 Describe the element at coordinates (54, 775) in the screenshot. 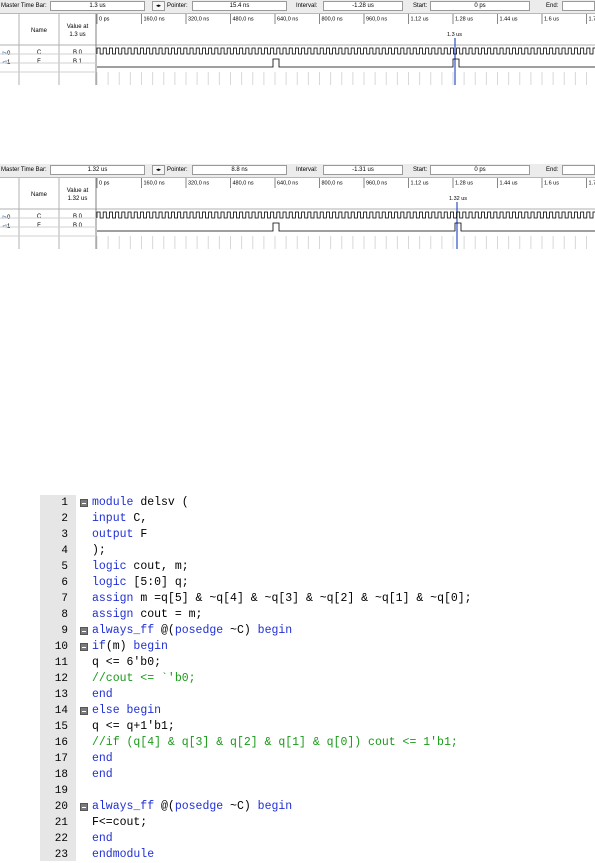

I see `line-number: 18` at that location.